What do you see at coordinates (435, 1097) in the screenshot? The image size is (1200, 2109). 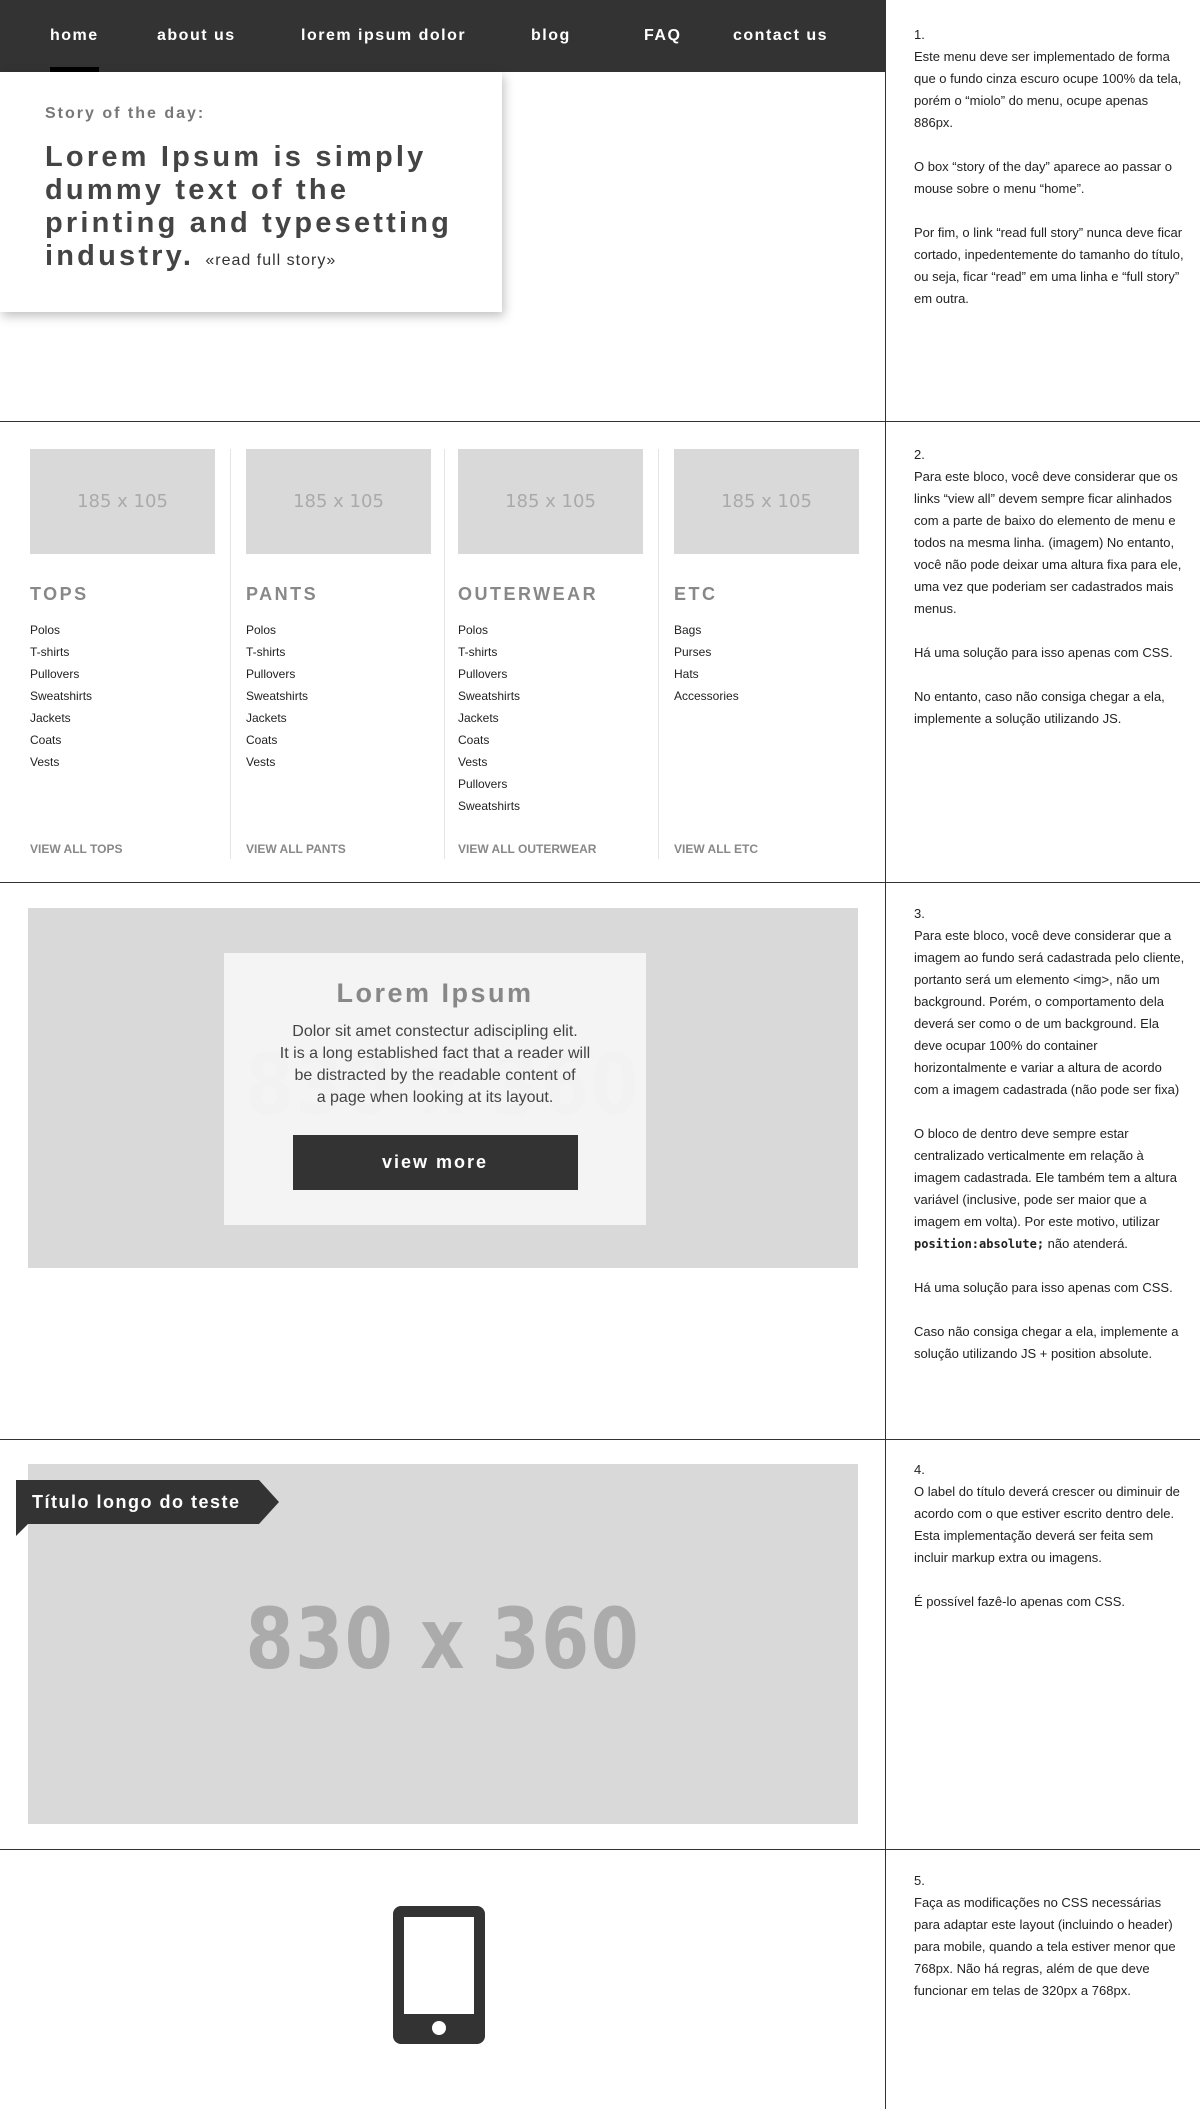 I see `banner-text-line: a page when looking at its layout.` at bounding box center [435, 1097].